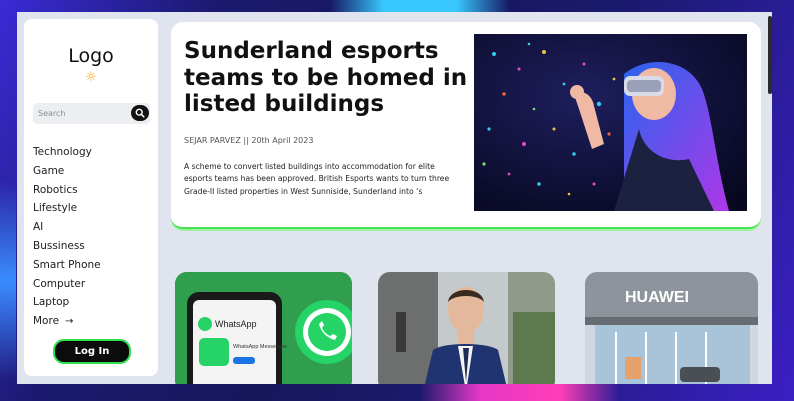 The image size is (794, 401). I want to click on nav-item-more: More →, so click(67, 321).